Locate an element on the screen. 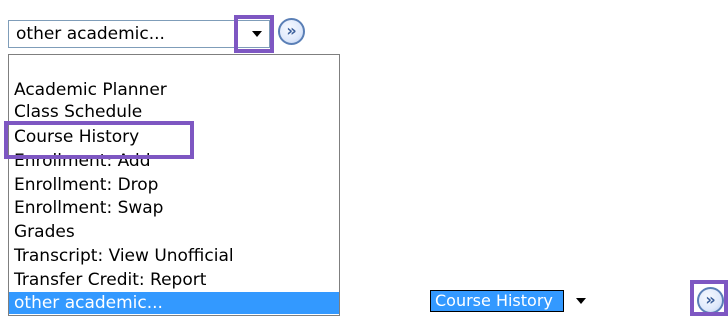  double-chevron-right-icon: » is located at coordinates (291, 30).